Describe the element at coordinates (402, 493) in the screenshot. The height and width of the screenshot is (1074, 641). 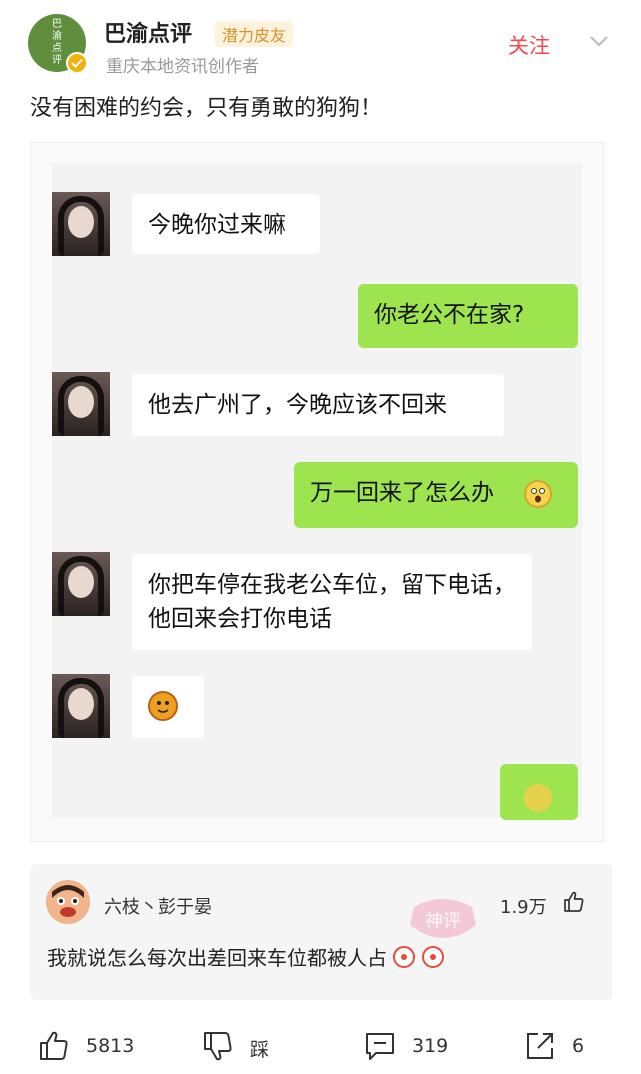
I see `chat-message-text: 万一回来了怎么办` at that location.